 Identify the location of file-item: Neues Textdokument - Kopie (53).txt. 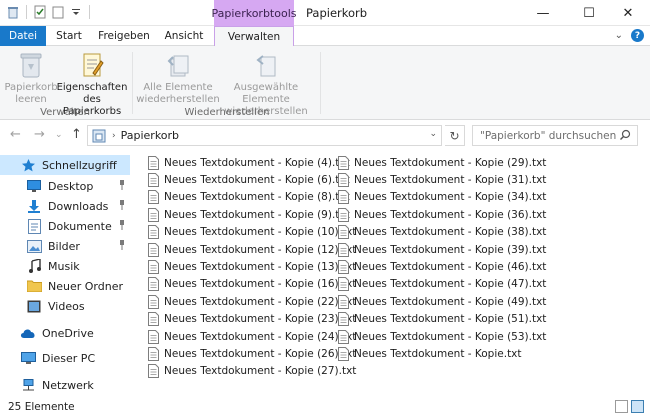
(442, 336).